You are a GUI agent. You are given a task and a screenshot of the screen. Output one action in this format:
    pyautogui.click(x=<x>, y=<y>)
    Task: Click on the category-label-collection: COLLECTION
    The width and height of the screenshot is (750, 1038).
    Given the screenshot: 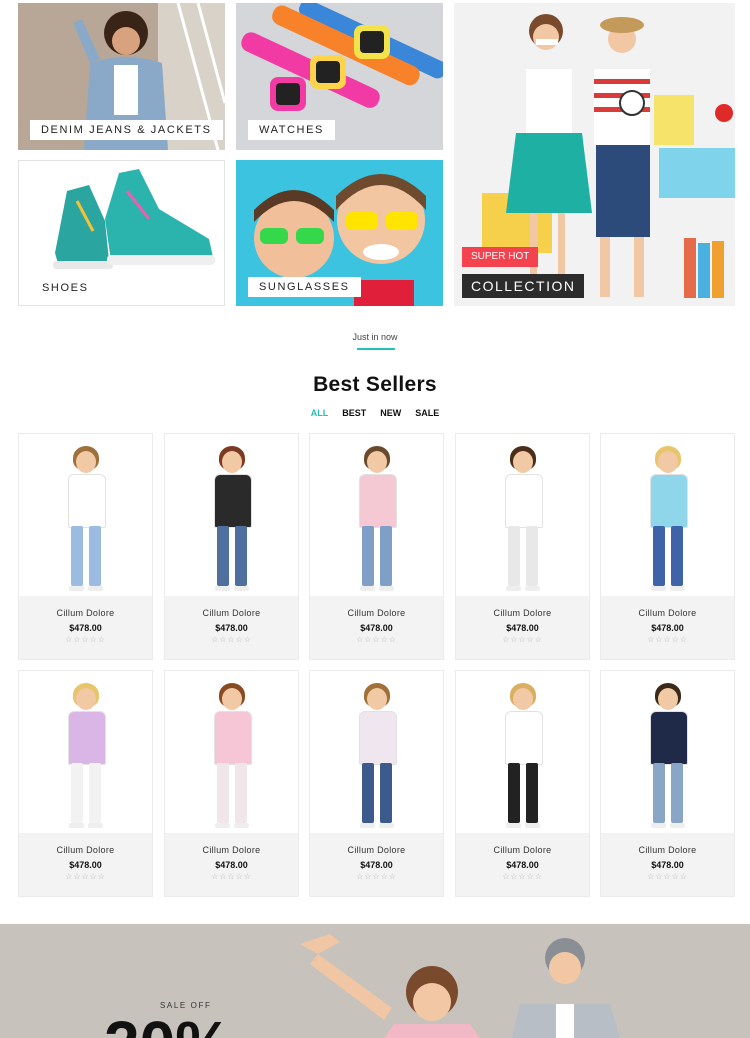 What is the action you would take?
    pyautogui.click(x=523, y=286)
    